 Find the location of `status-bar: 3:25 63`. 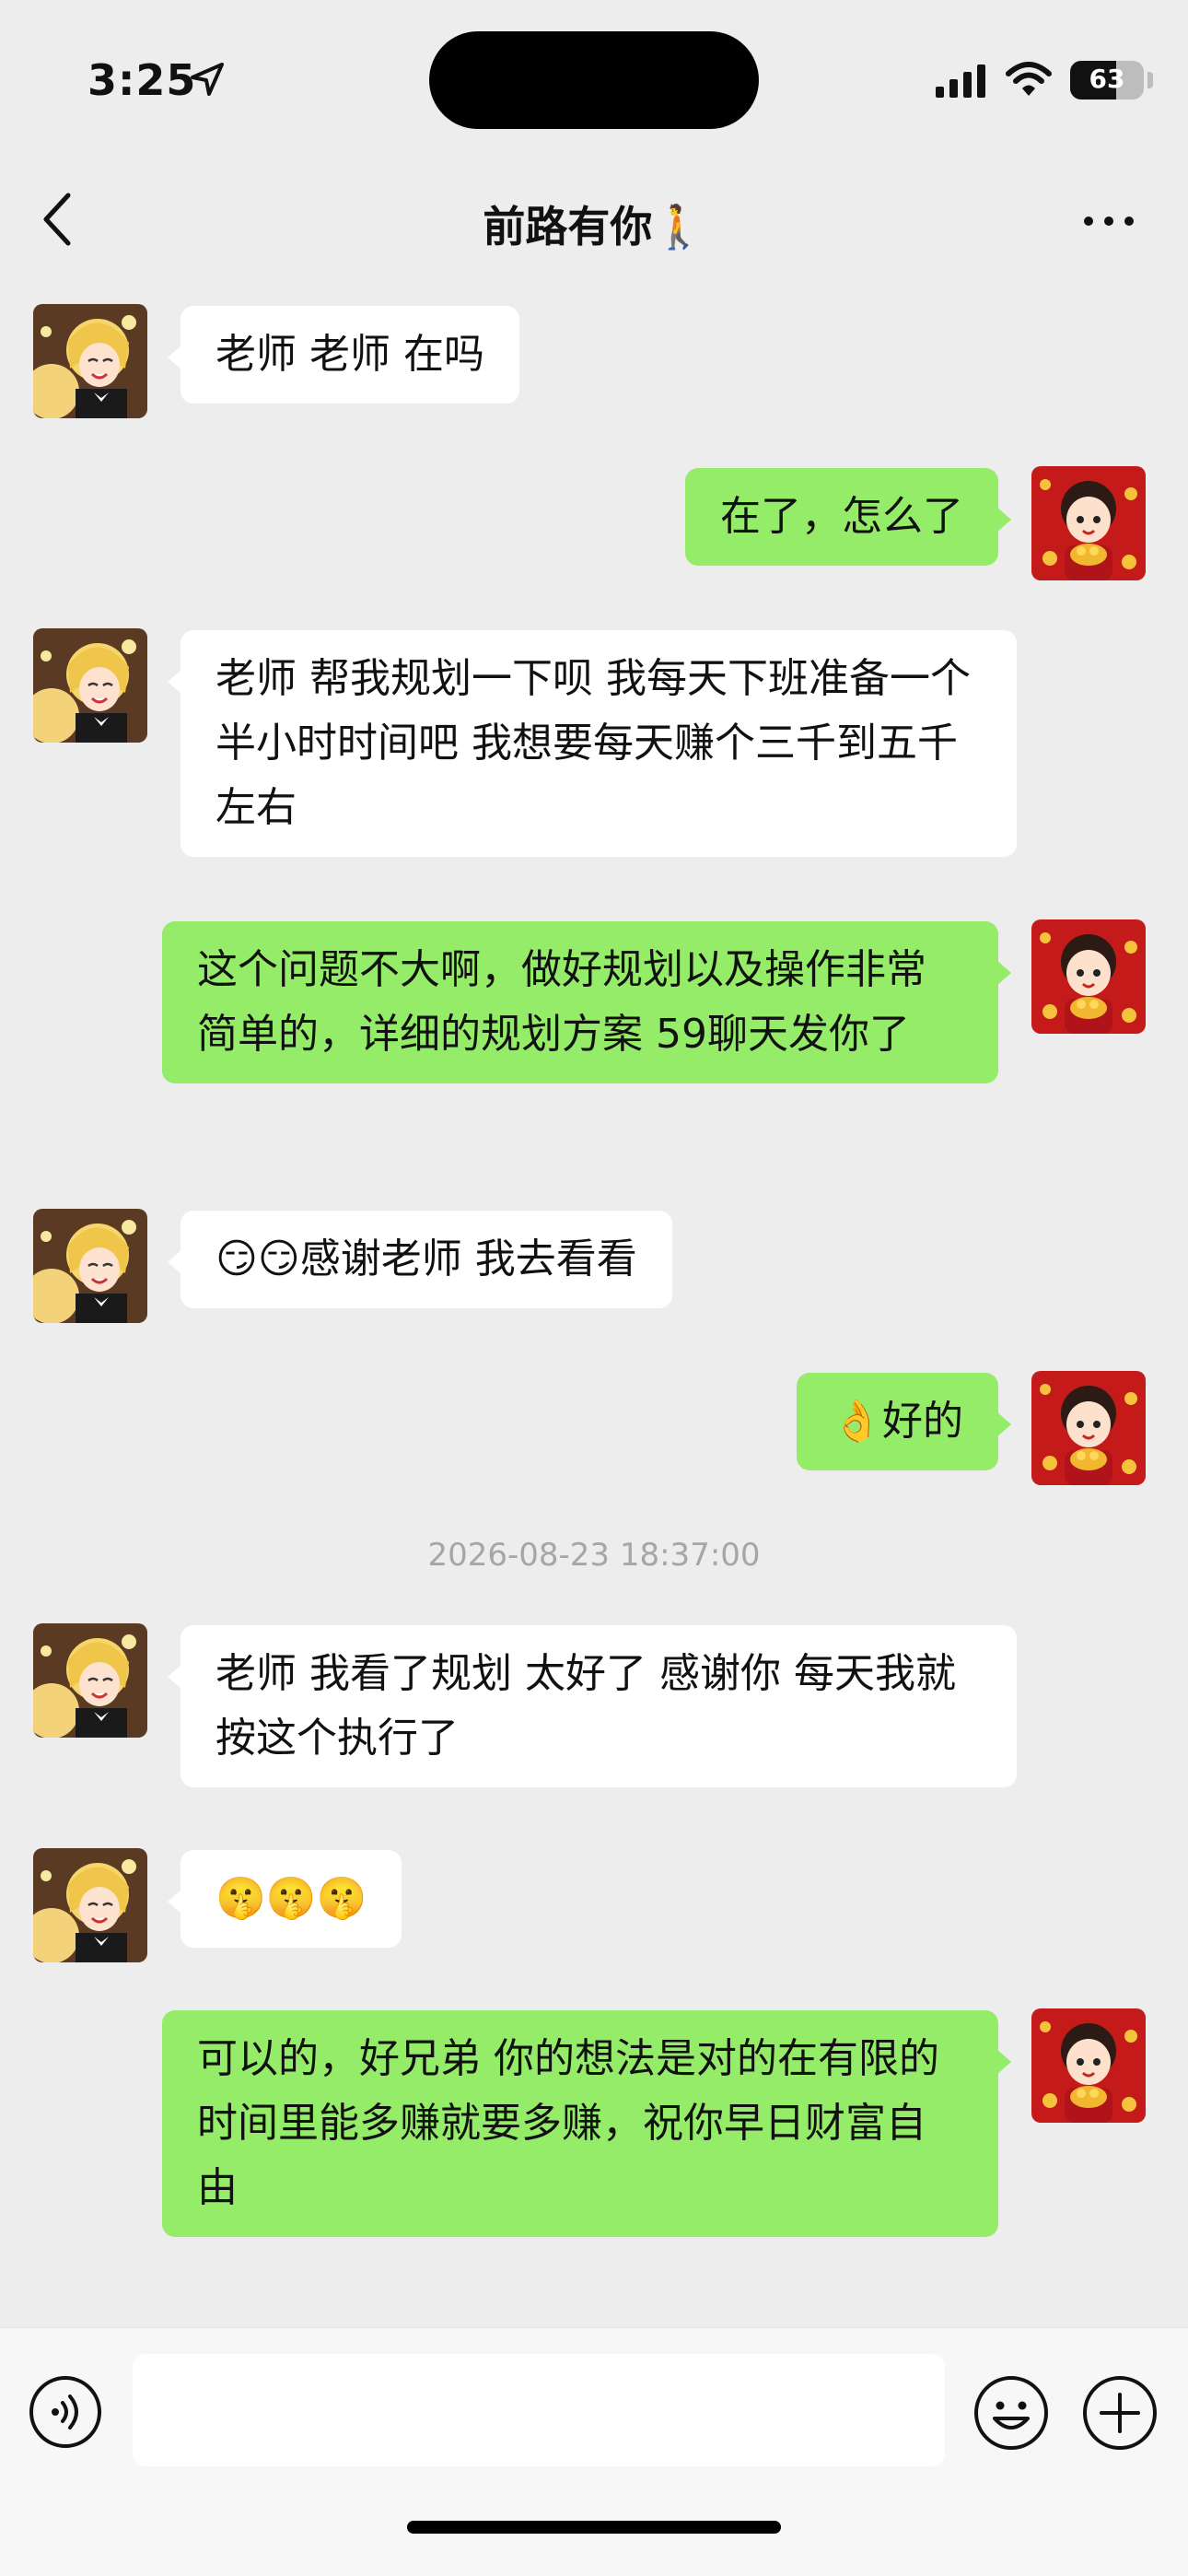

status-bar: 3:25 63 is located at coordinates (594, 78).